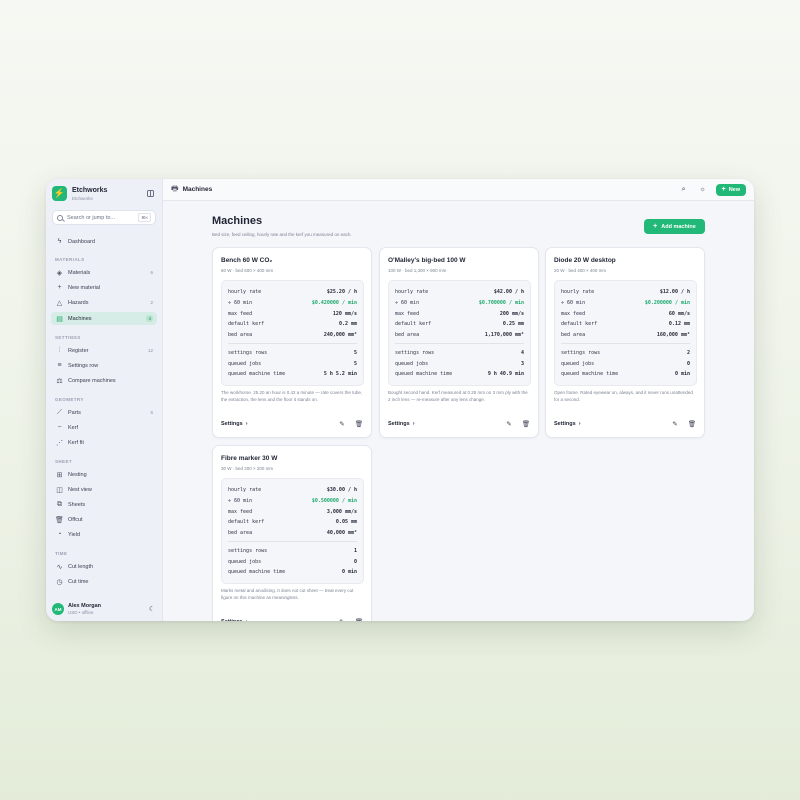  I want to click on search-shortcut: ⌘K, so click(144, 217).